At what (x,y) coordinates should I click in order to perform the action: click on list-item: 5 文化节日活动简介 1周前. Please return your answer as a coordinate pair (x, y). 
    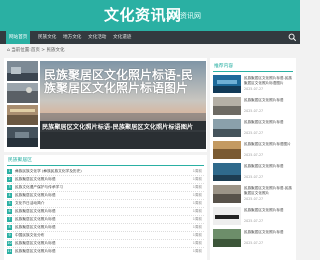
    Looking at the image, I should click on (105, 204).